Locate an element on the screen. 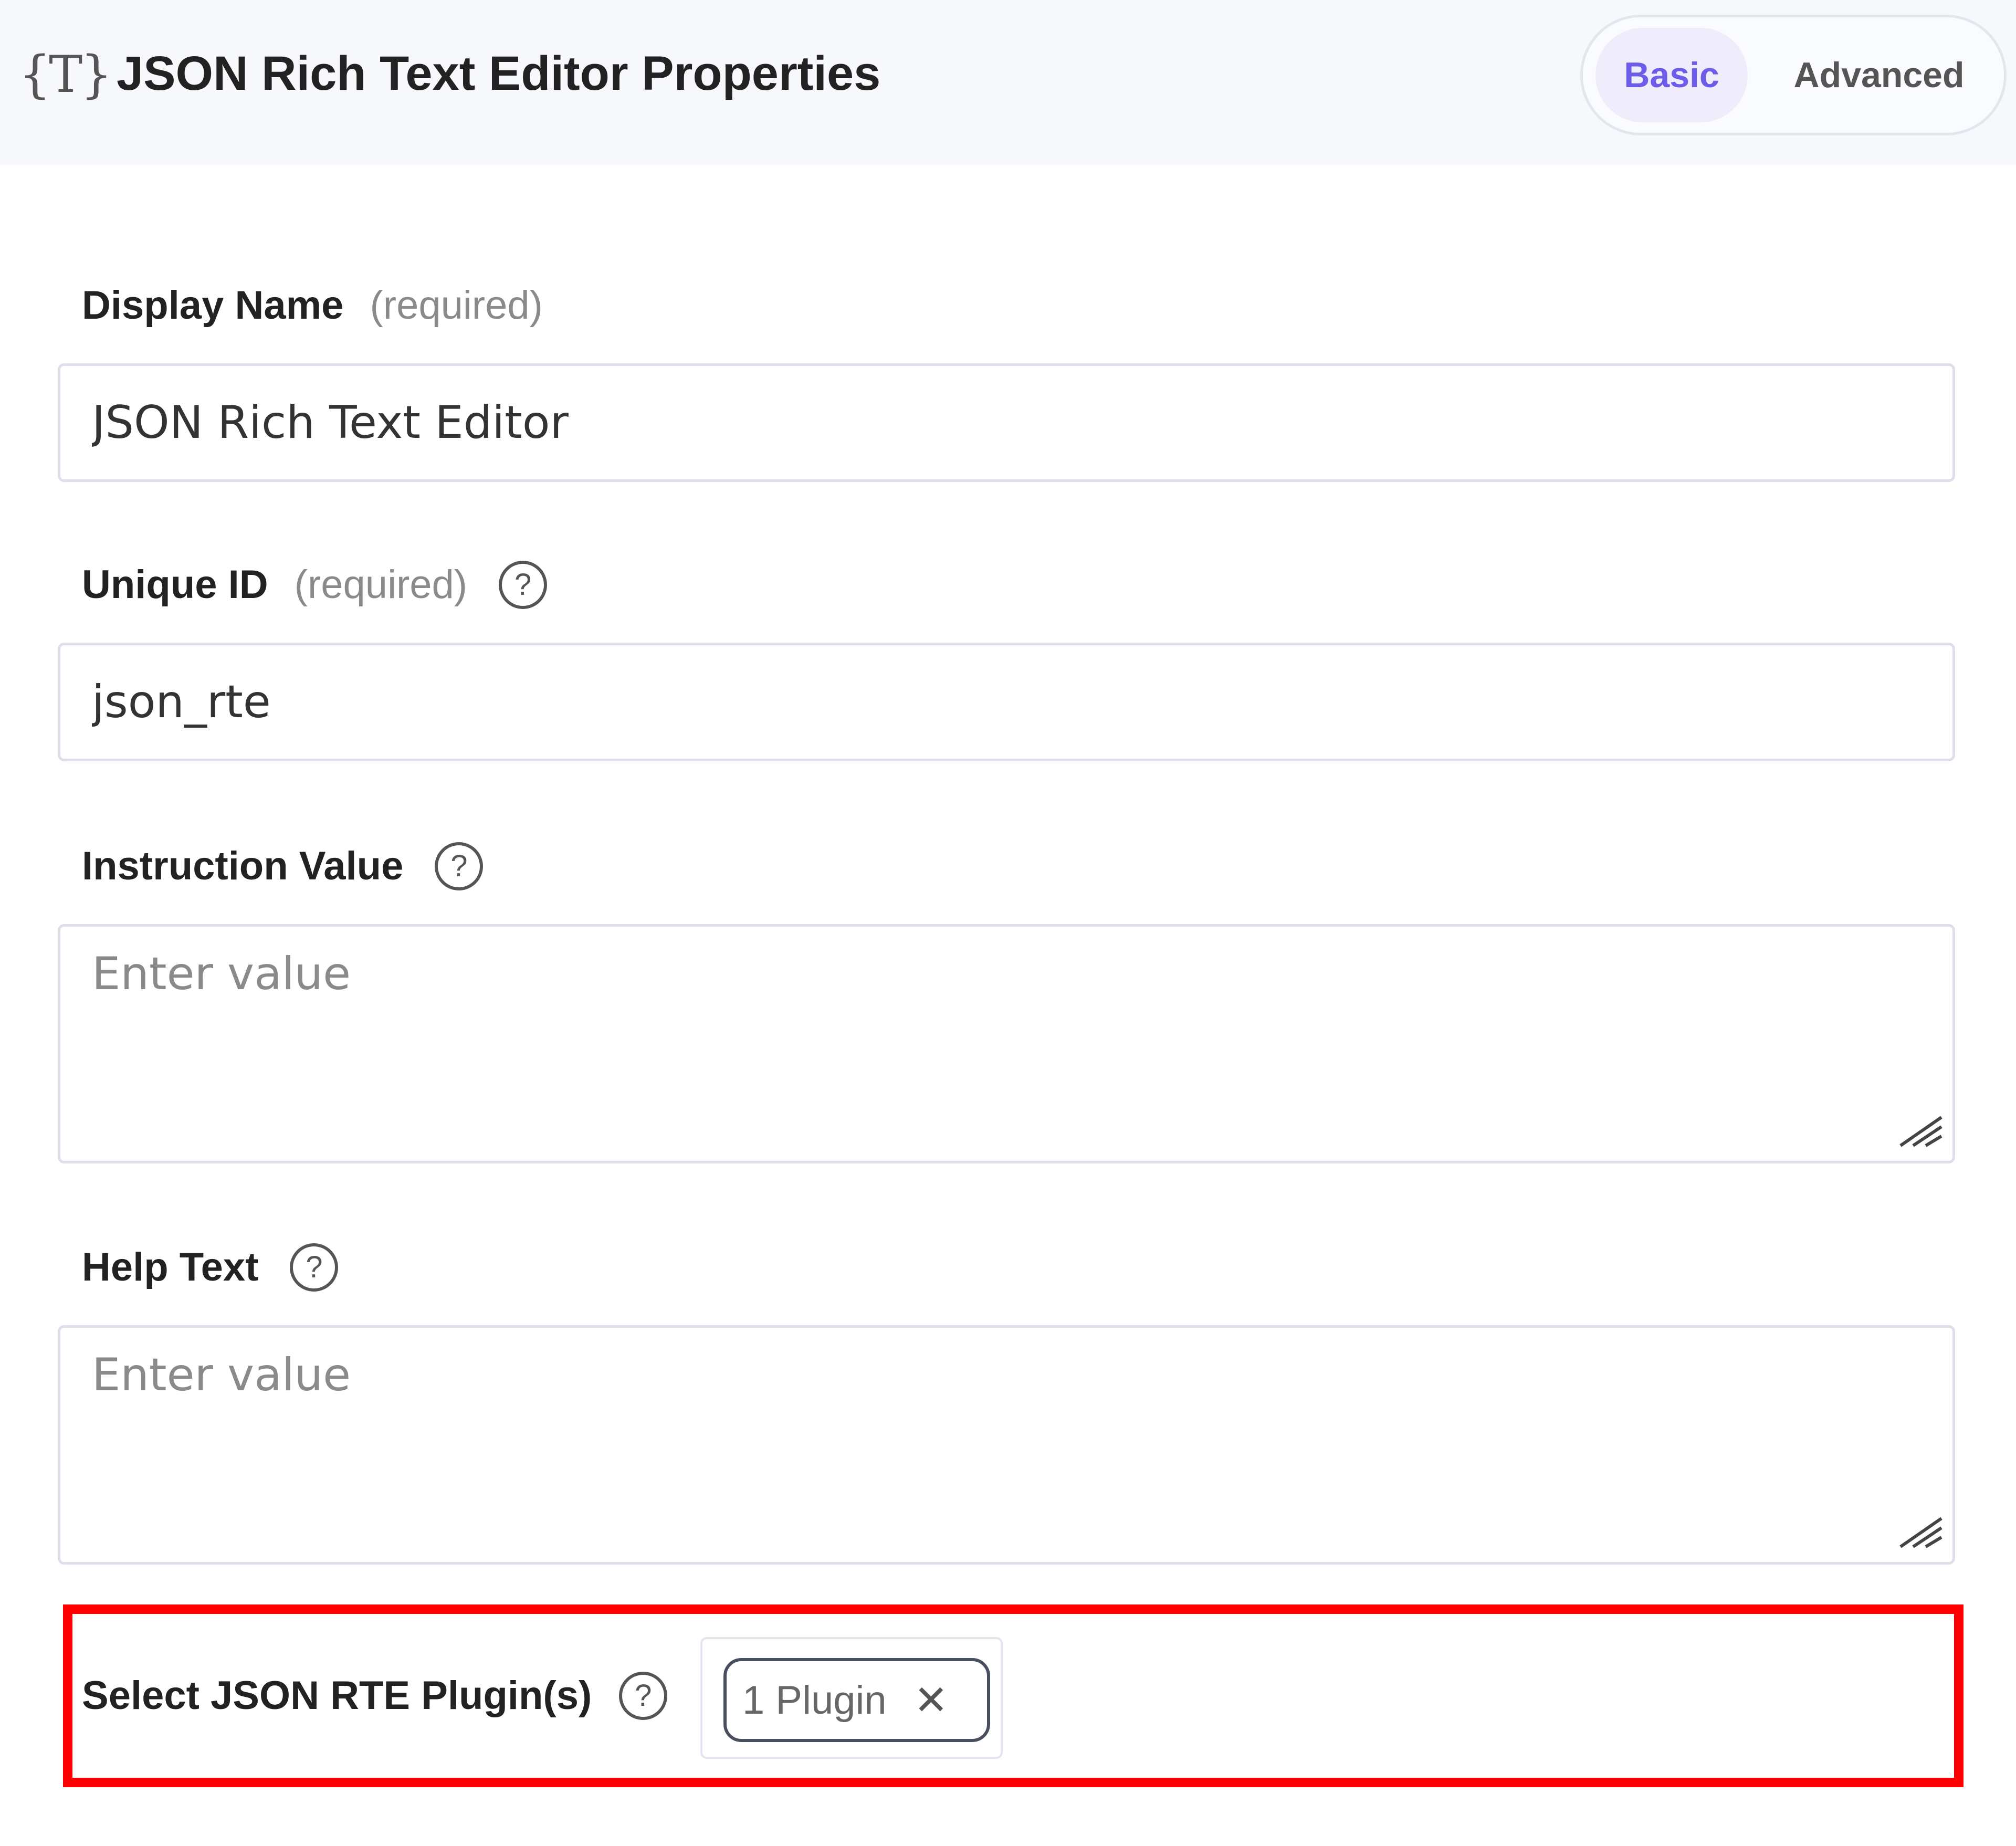  instruction-value-textarea is located at coordinates (1006, 1043).